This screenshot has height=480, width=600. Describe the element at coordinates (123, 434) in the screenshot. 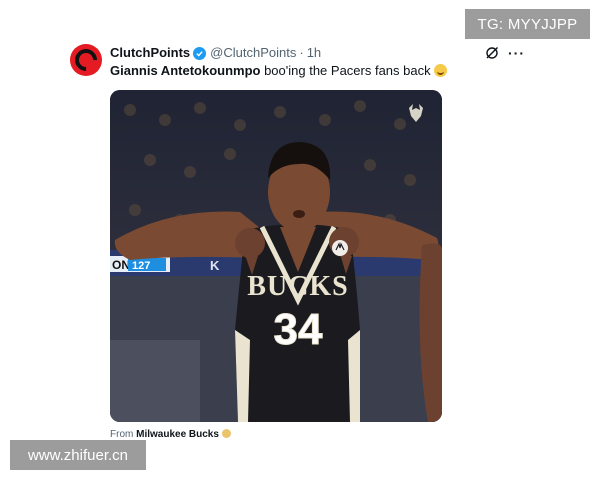

I see `source-prefix: From` at that location.